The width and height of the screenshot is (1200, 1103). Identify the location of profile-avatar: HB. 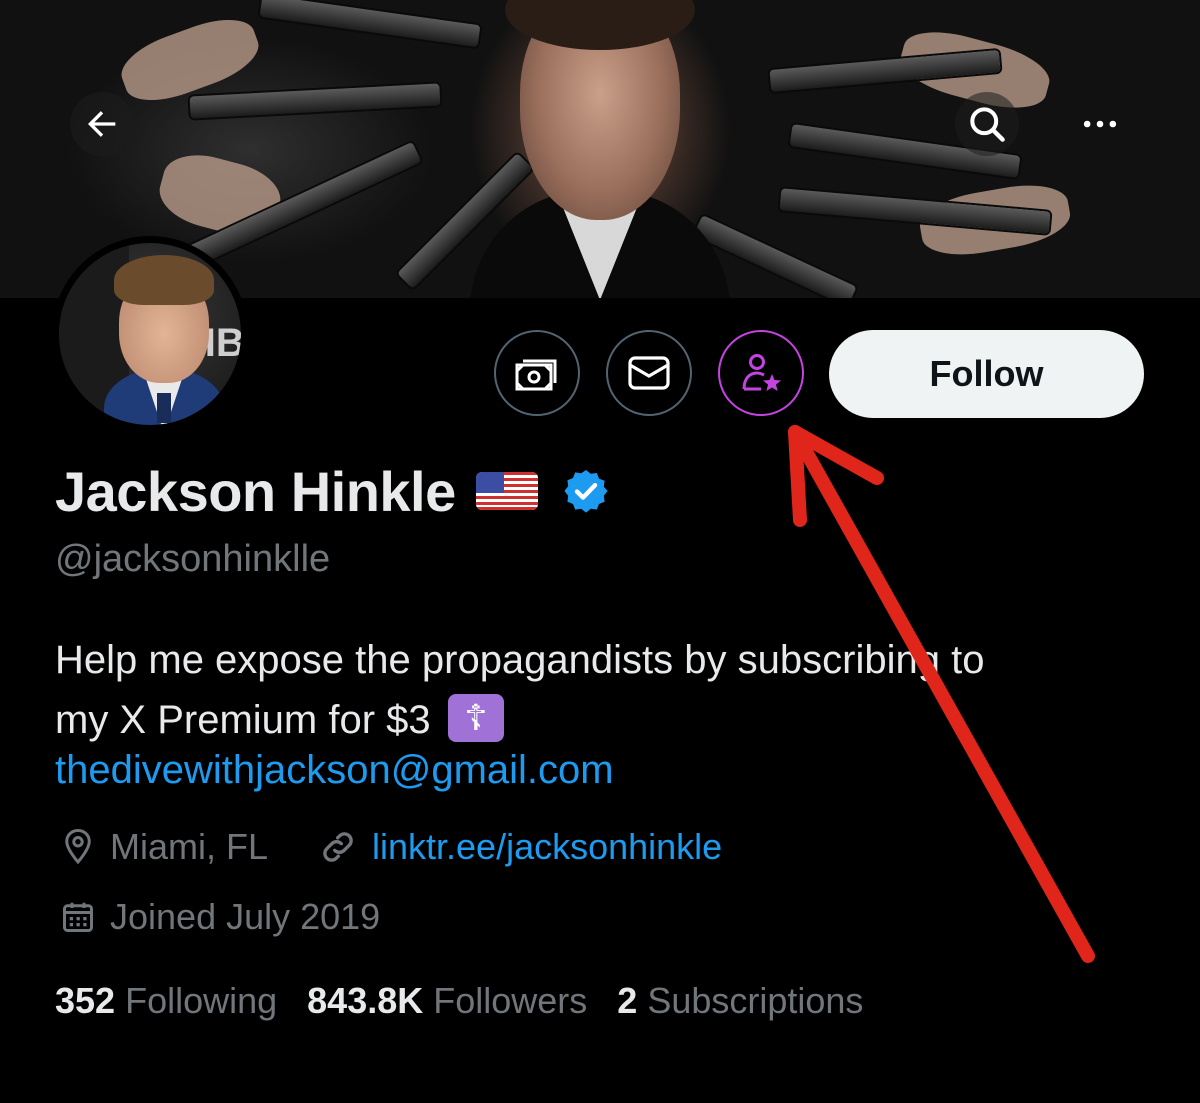
(150, 334).